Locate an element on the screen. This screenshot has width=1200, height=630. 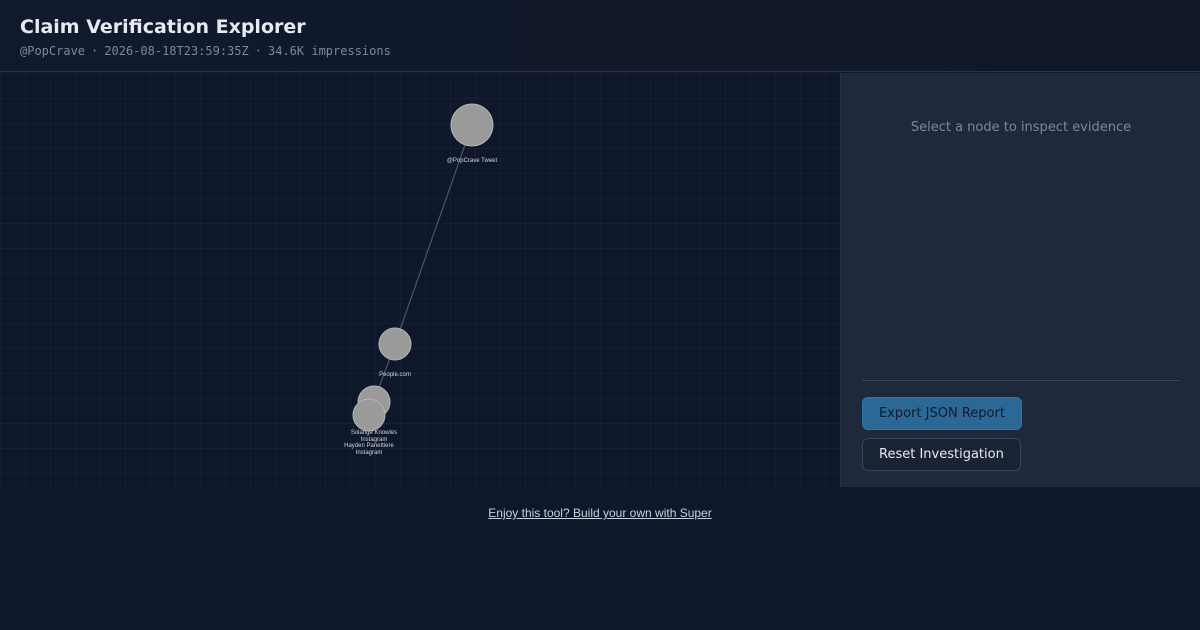
graph-node-tweet: @PopCrave Tweet is located at coordinates (472, 133).